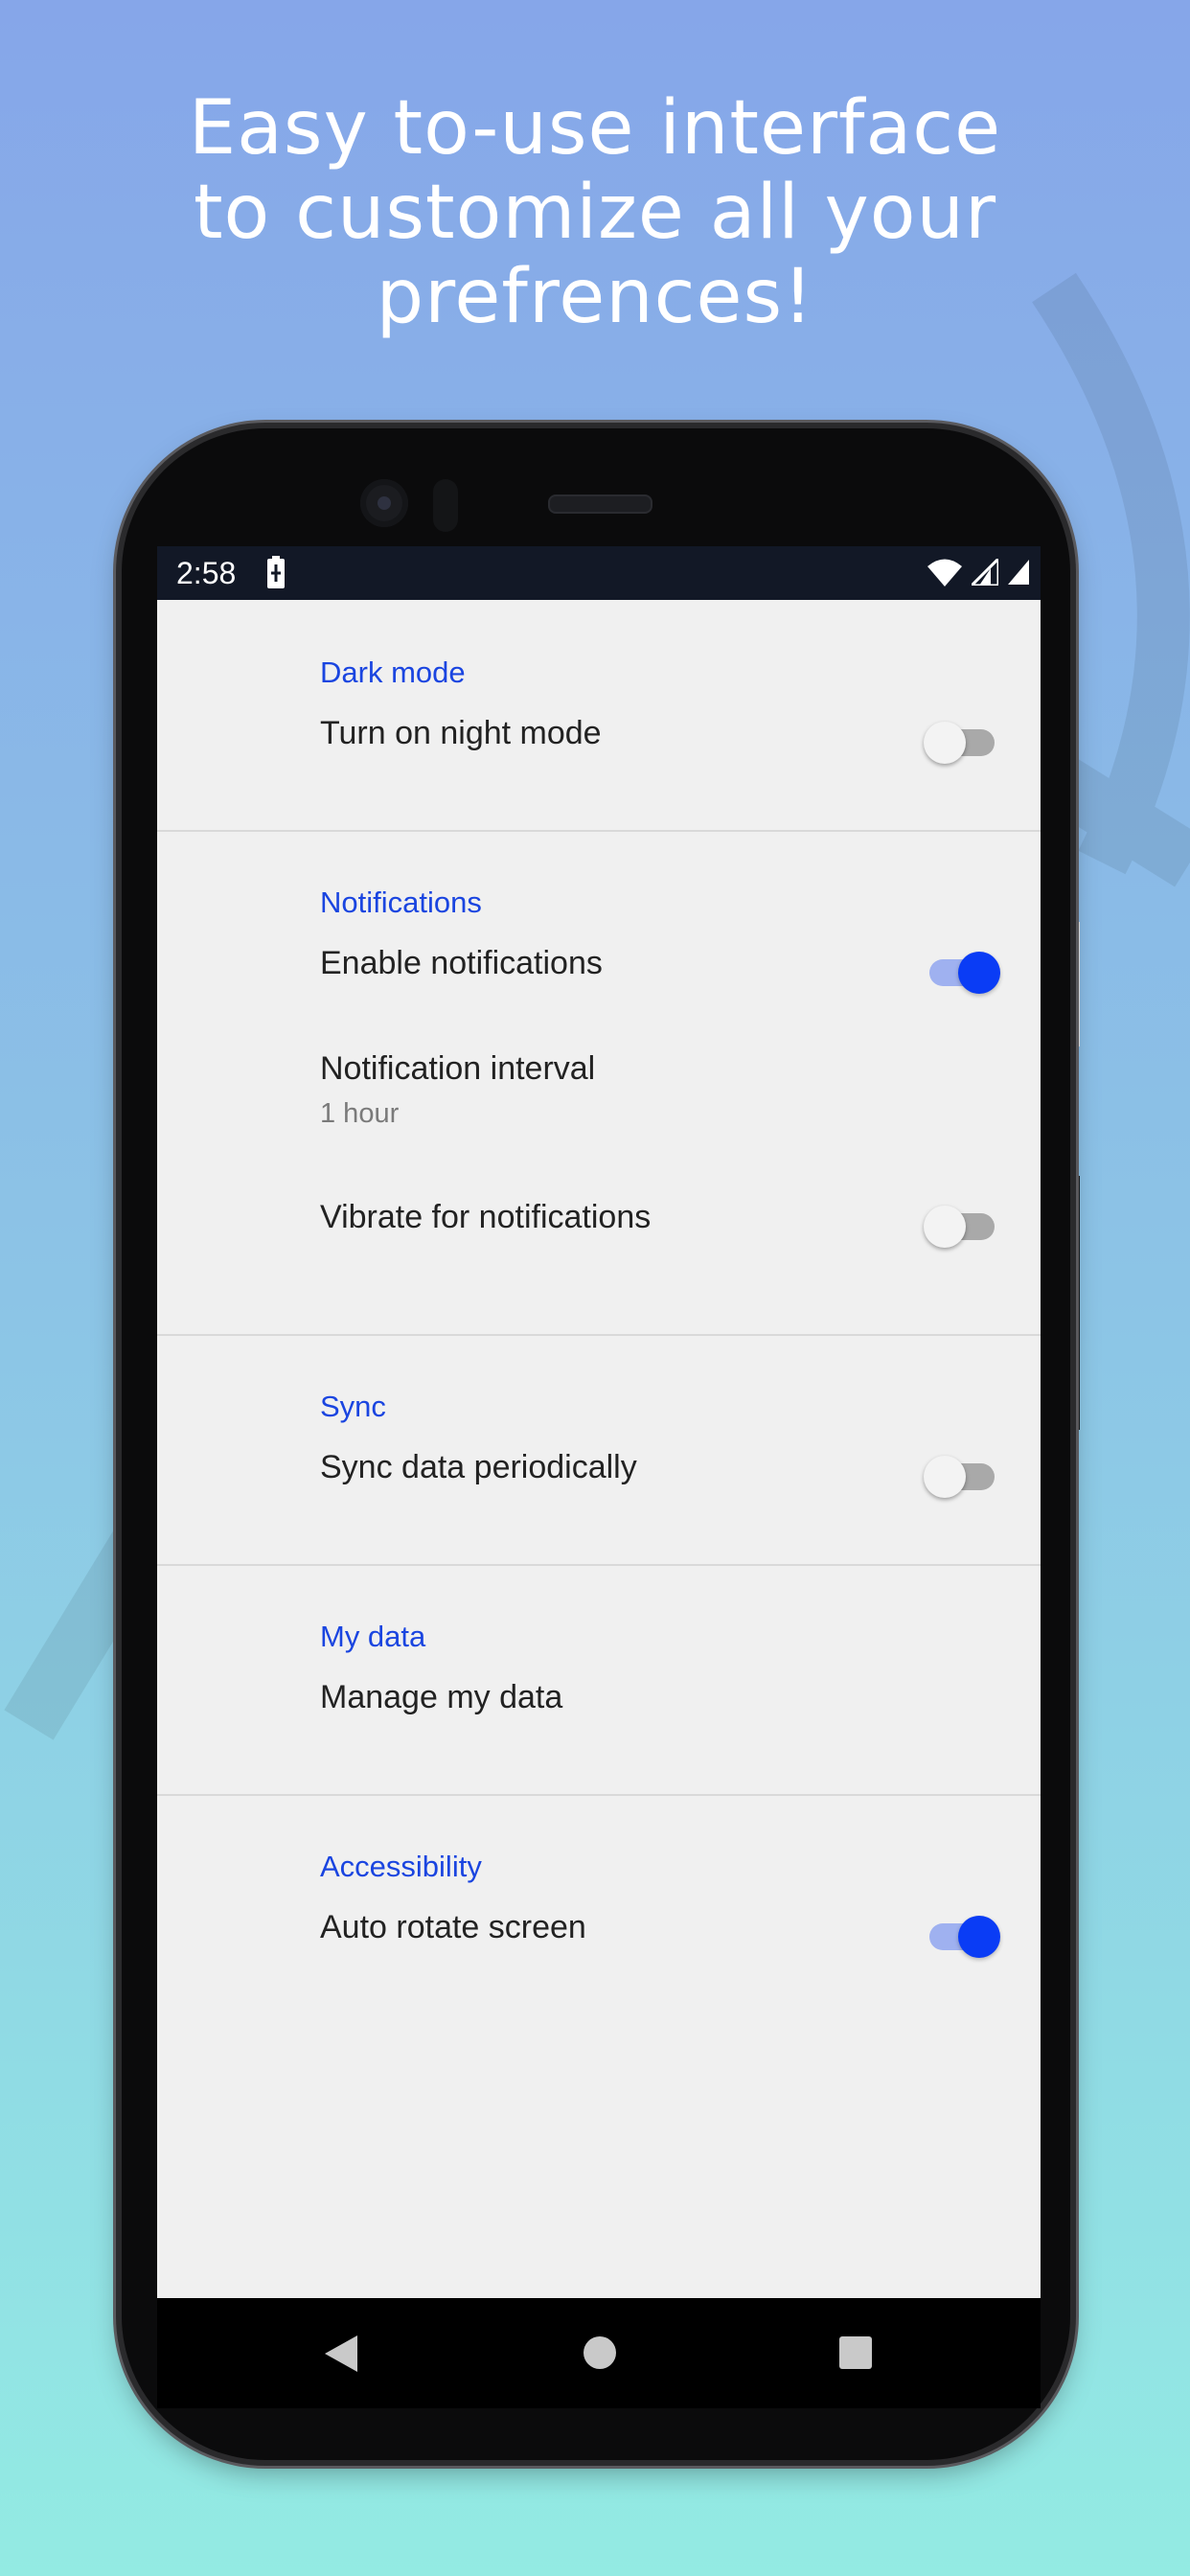 The width and height of the screenshot is (1190, 2576). I want to click on vibrate-toggle, so click(962, 1225).